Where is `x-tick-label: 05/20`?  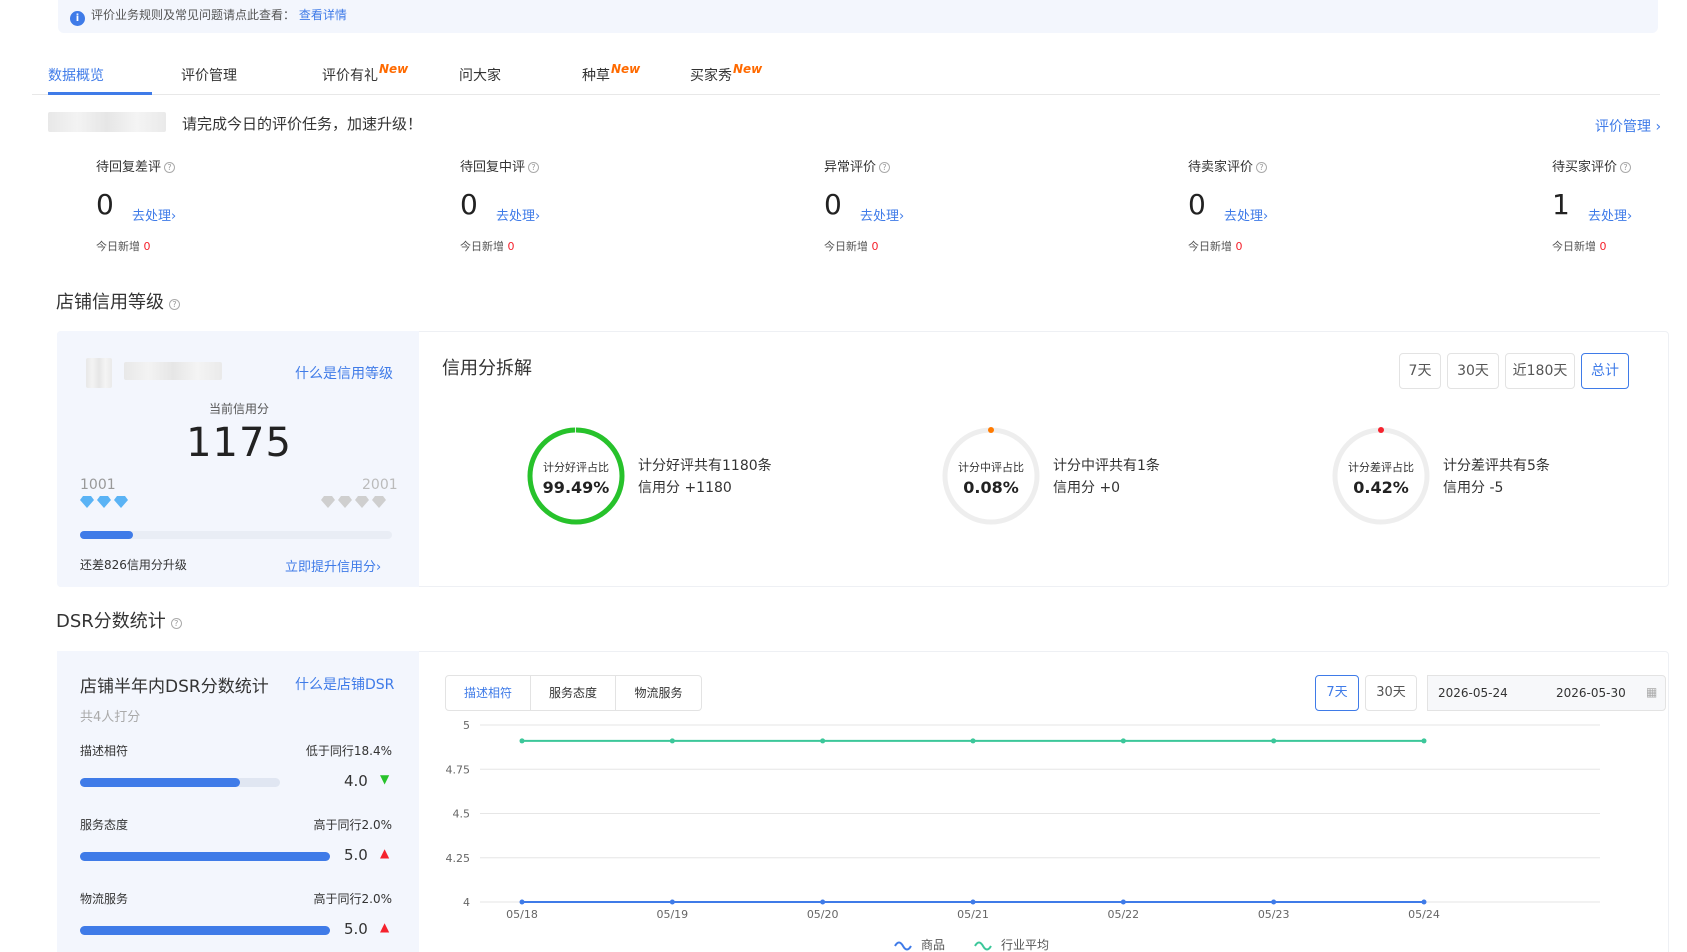
x-tick-label: 05/20 is located at coordinates (823, 914).